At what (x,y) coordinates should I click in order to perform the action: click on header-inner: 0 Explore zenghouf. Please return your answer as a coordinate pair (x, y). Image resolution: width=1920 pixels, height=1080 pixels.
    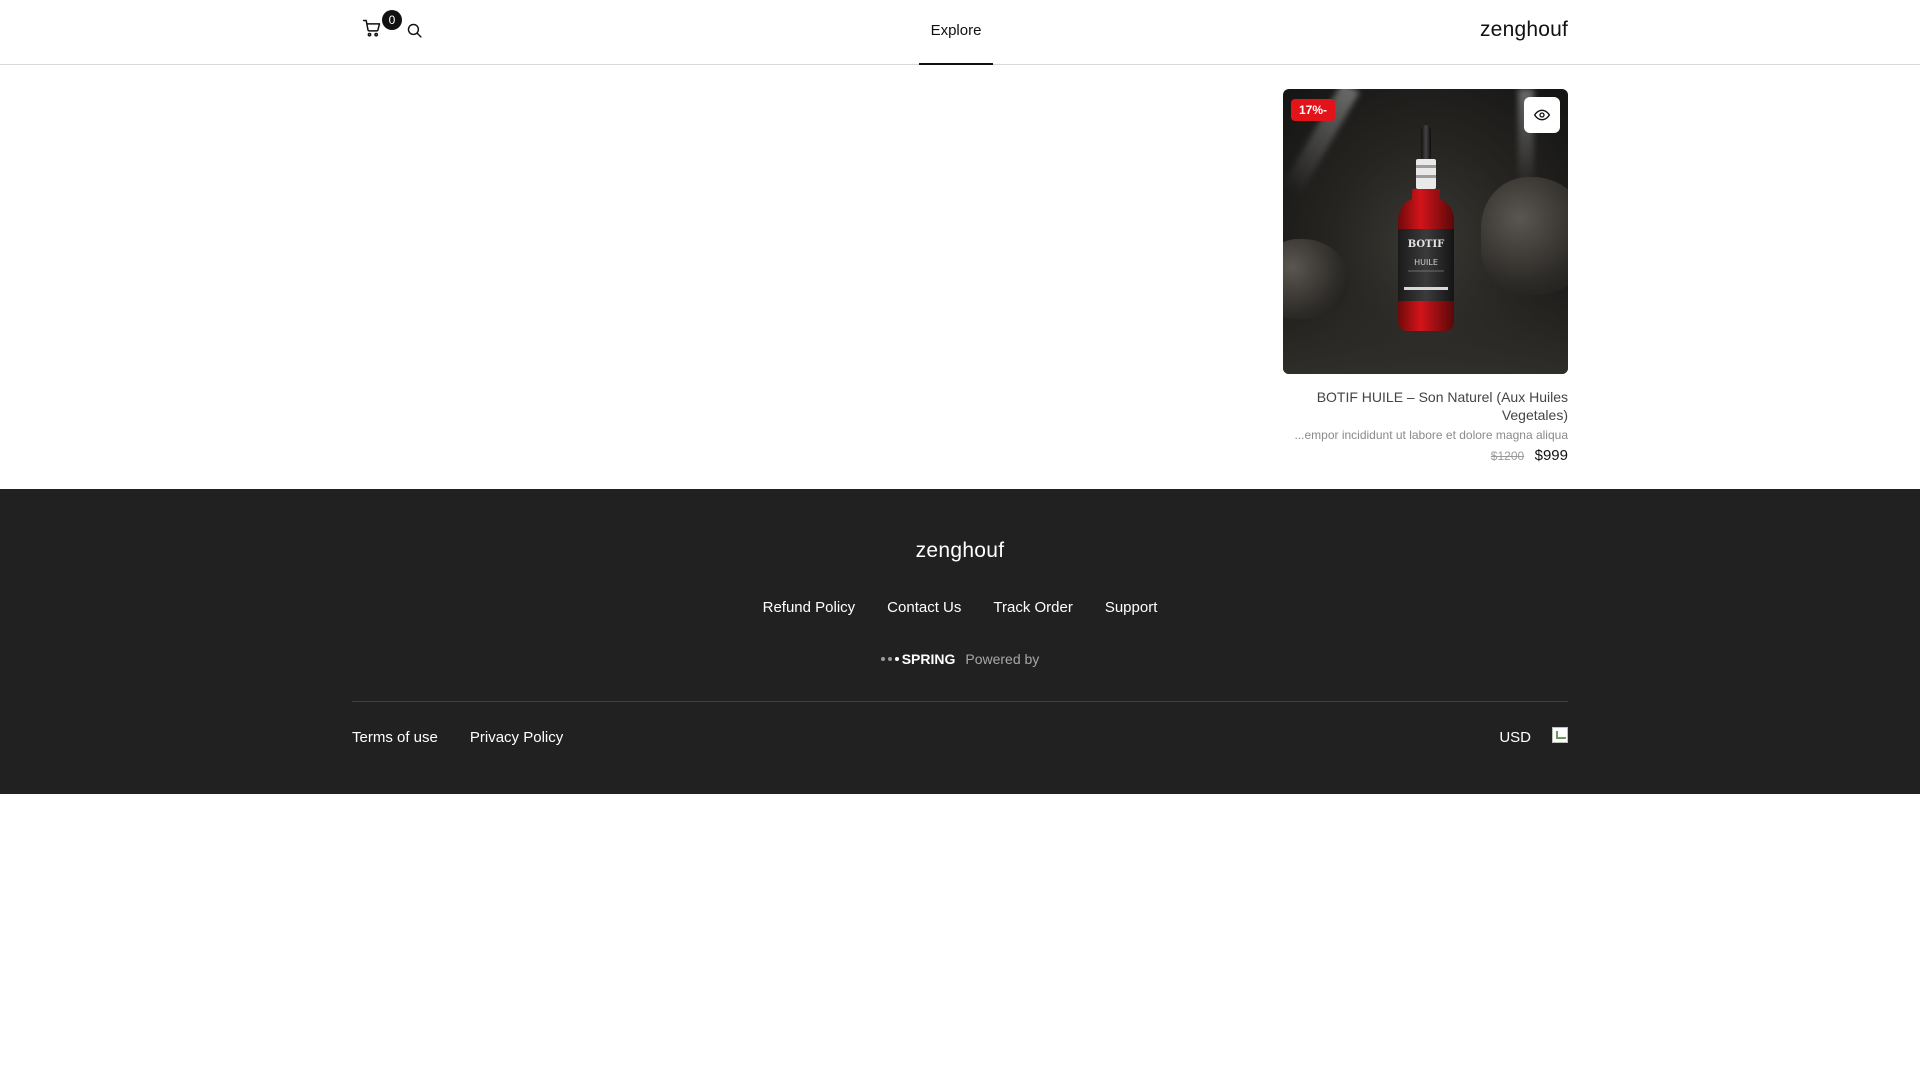
    Looking at the image, I should click on (960, 32).